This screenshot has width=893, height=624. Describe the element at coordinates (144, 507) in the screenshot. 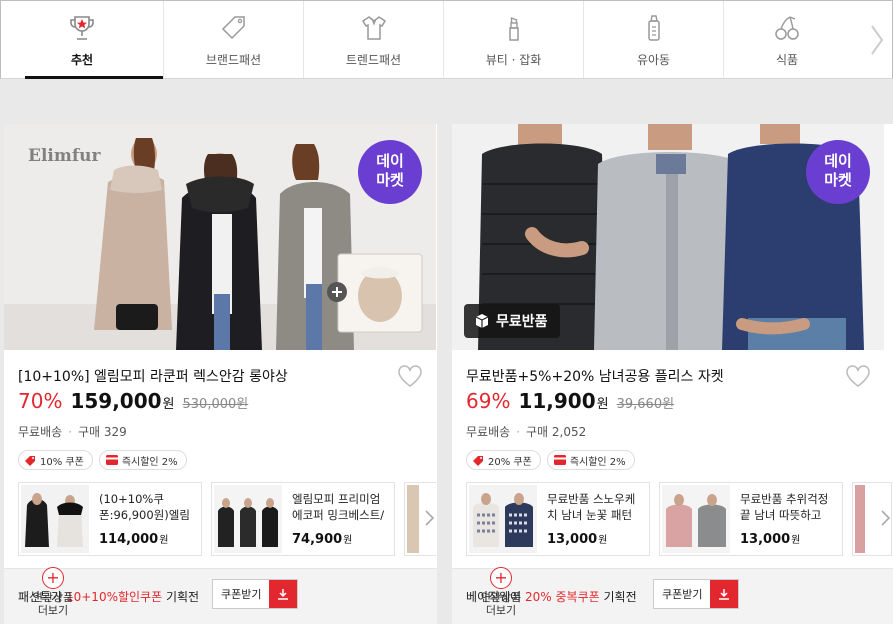

I see `related-title: (10+10%쿠폰:96,900원)엘림` at that location.